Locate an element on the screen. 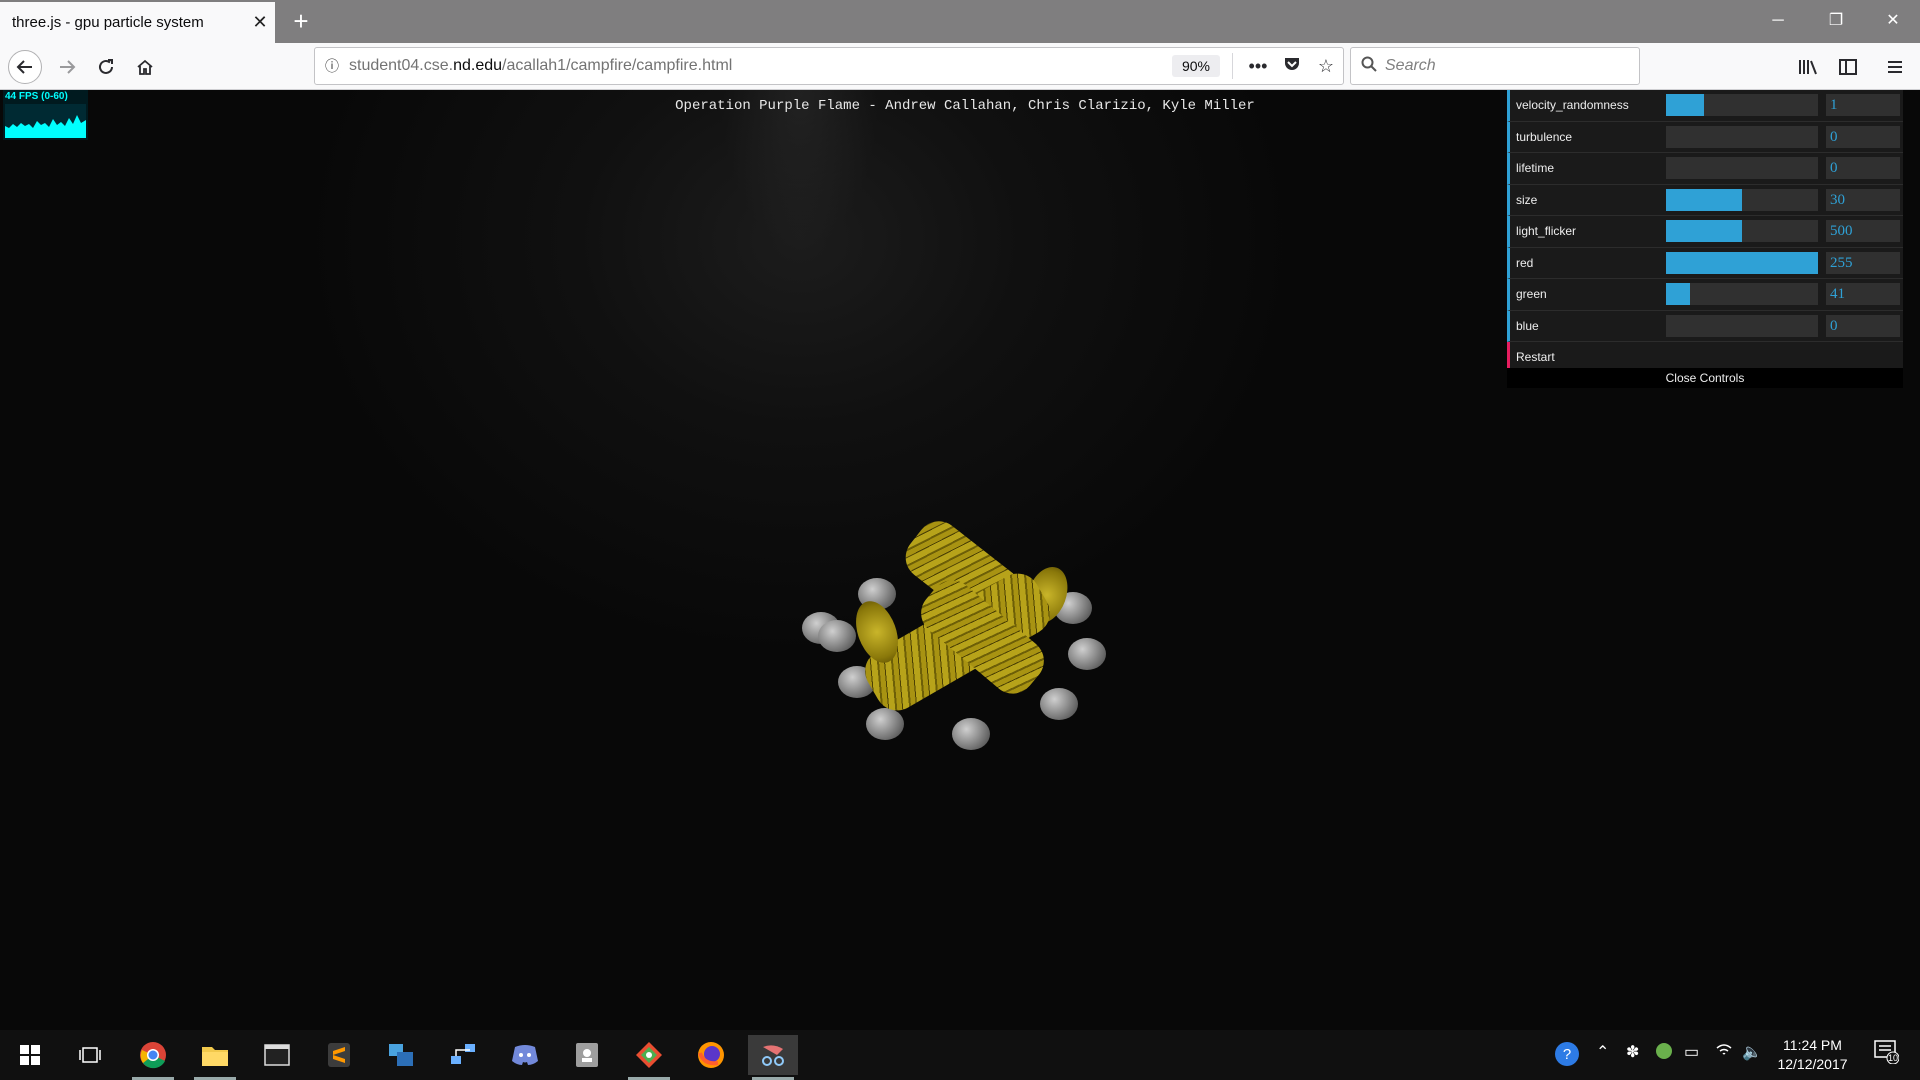 Image resolution: width=1920 pixels, height=1080 pixels. control-row: velocity_randomness 1 is located at coordinates (1705, 106).